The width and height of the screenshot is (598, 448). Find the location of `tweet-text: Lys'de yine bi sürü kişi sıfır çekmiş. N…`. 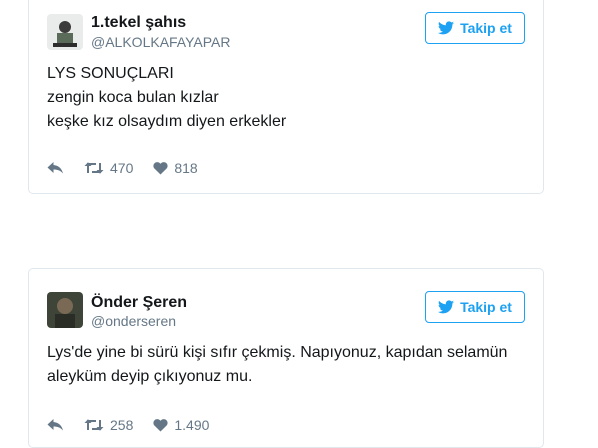

tweet-text: Lys'de yine bi sürü kişi sıfır çekmiş. N… is located at coordinates (286, 365).